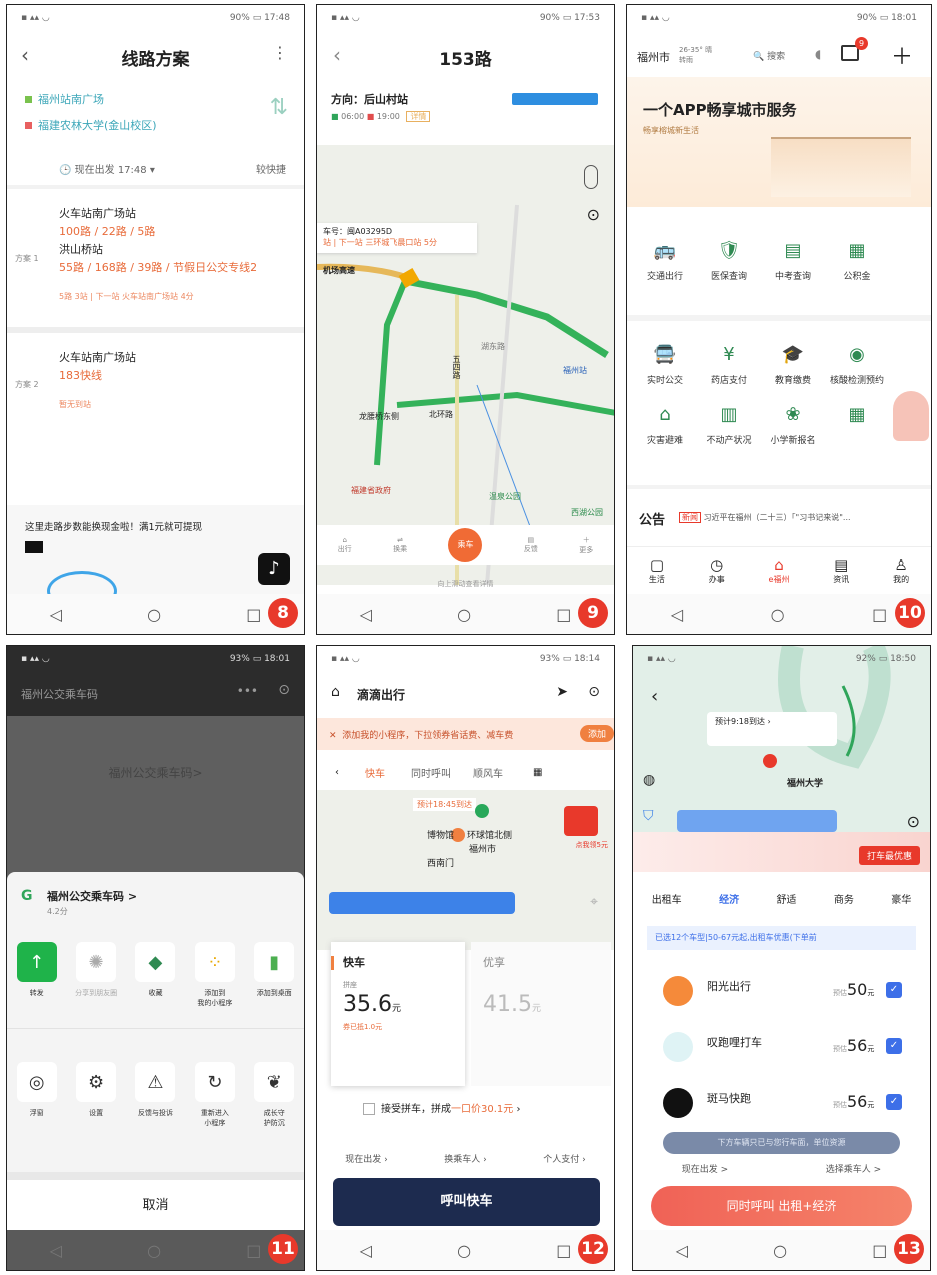 Image resolution: width=937 pixels, height=1275 pixels. Describe the element at coordinates (857, 260) in the screenshot. I see `service-fund: ▦ 公积金` at that location.